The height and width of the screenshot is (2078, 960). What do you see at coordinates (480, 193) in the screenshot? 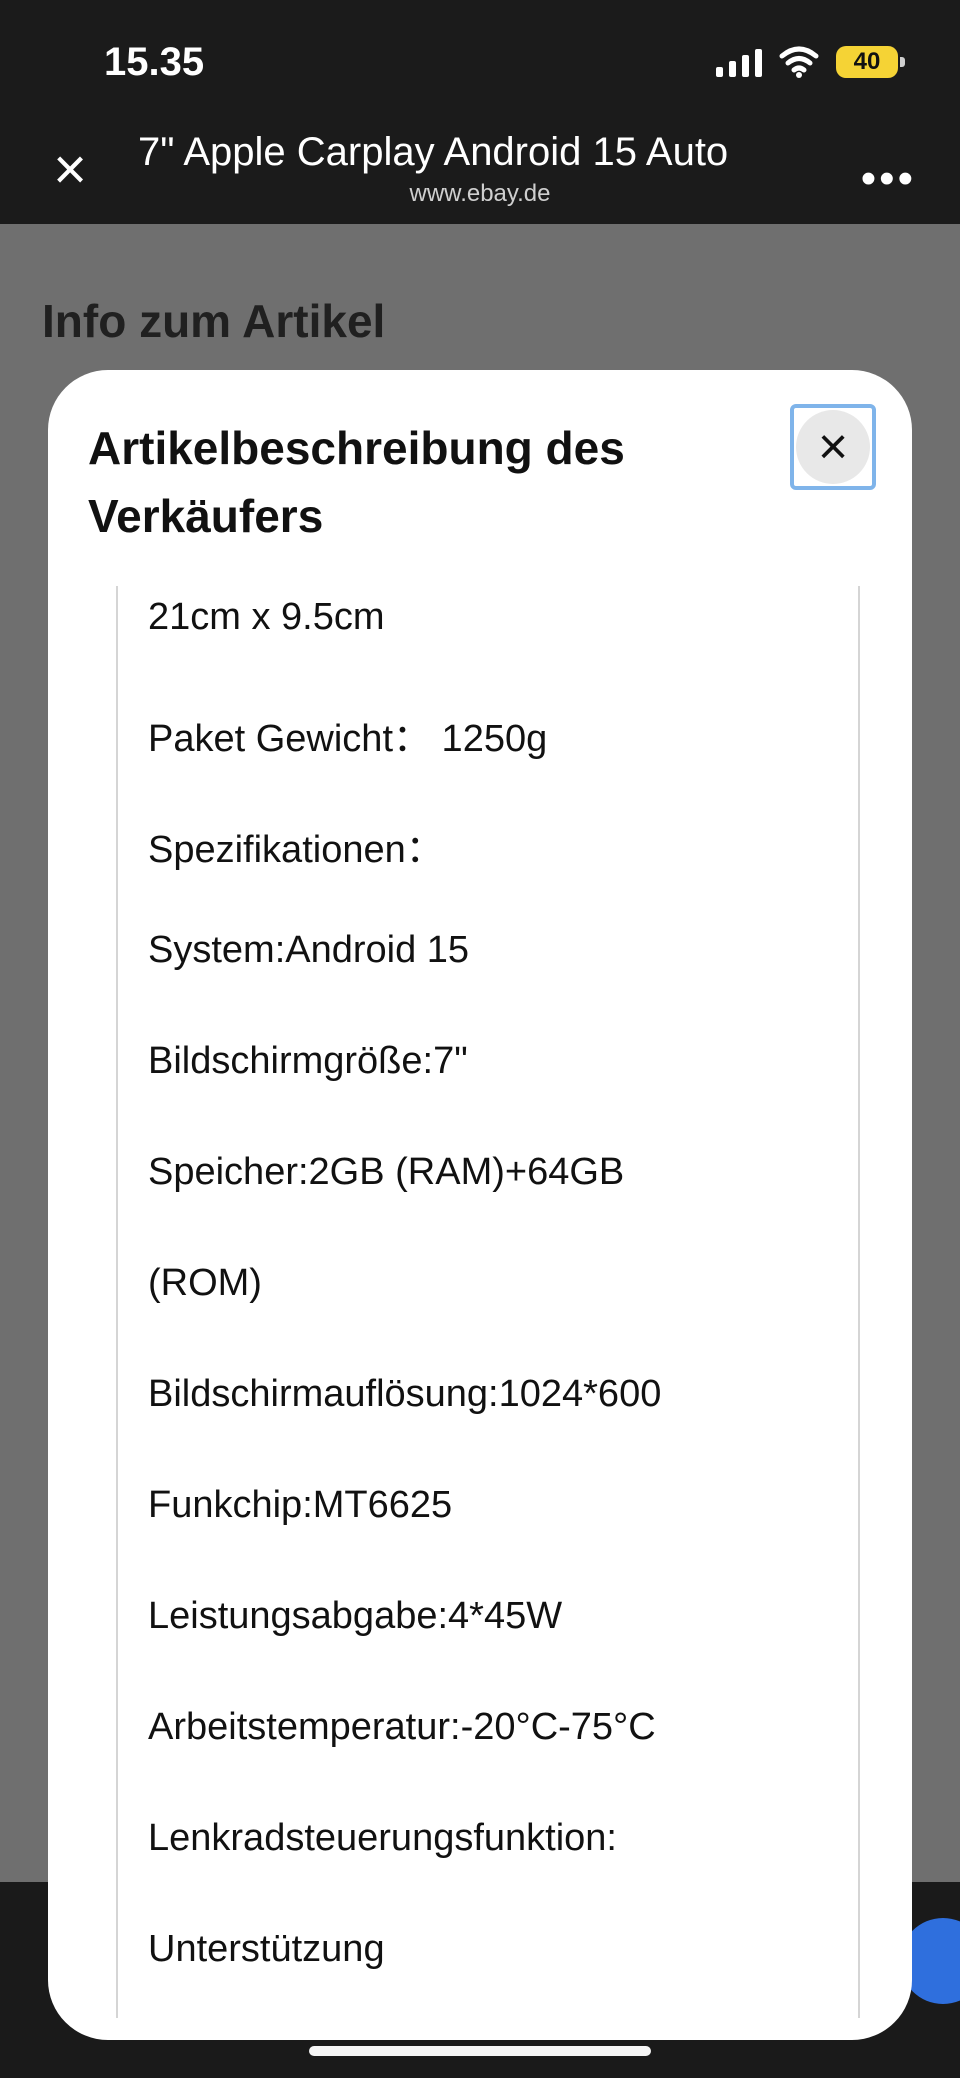
I see `browser-url: www.ebay.de` at bounding box center [480, 193].